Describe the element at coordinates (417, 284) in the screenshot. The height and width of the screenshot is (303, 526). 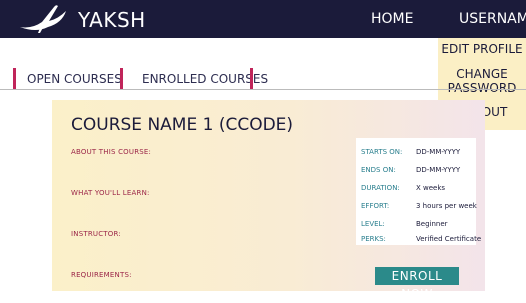
I see `enroll-now-button: ENROLL NOW` at that location.